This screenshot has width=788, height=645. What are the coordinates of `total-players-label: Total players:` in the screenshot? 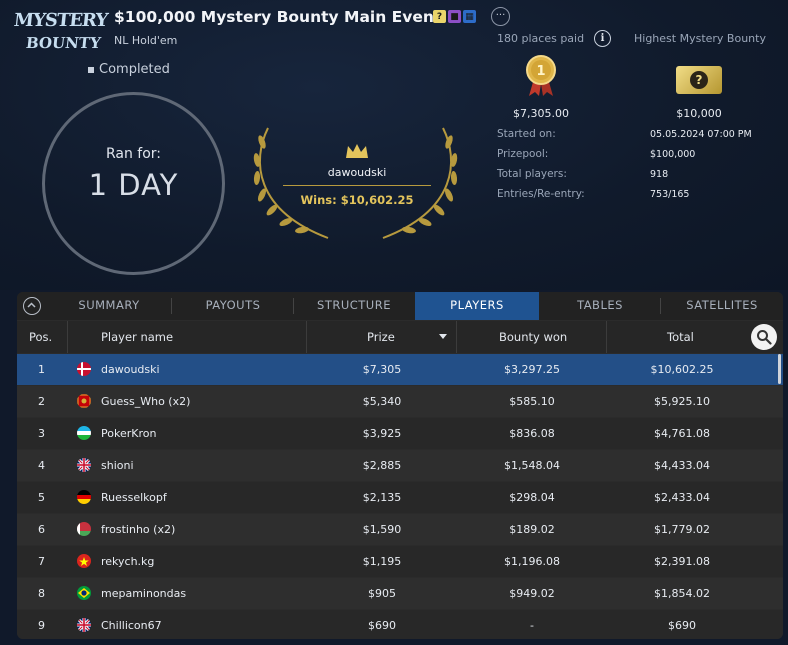 It's located at (532, 174).